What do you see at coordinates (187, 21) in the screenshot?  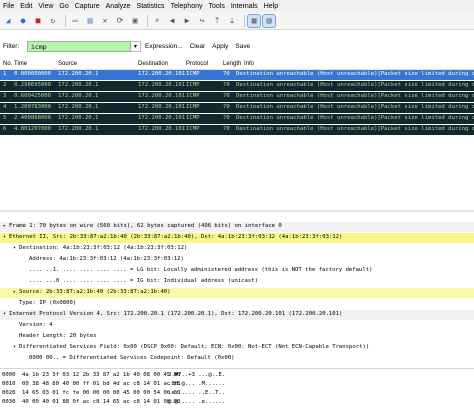 I see `go-forward-button: ▶` at bounding box center [187, 21].